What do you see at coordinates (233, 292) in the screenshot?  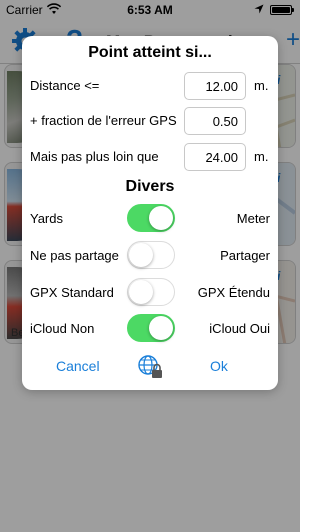 I see `gpx-extended-label: GPX Étendu` at bounding box center [233, 292].